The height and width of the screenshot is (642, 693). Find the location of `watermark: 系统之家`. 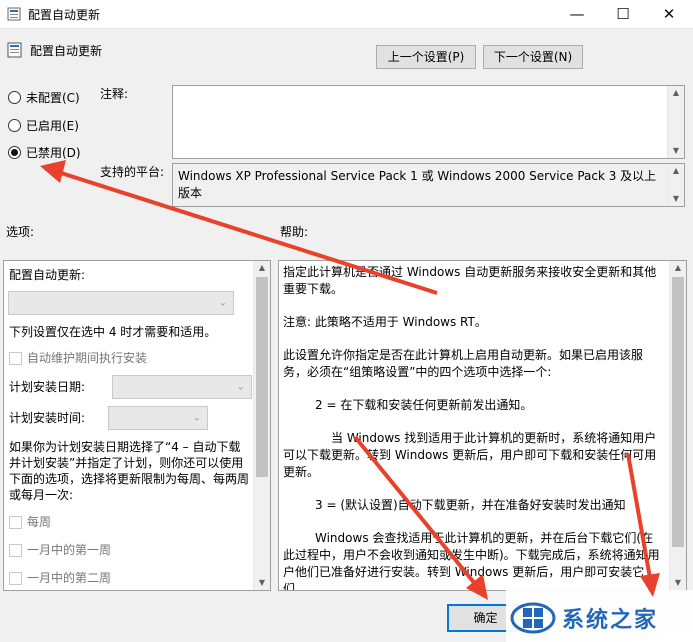

watermark: 系统之家 is located at coordinates (599, 616).